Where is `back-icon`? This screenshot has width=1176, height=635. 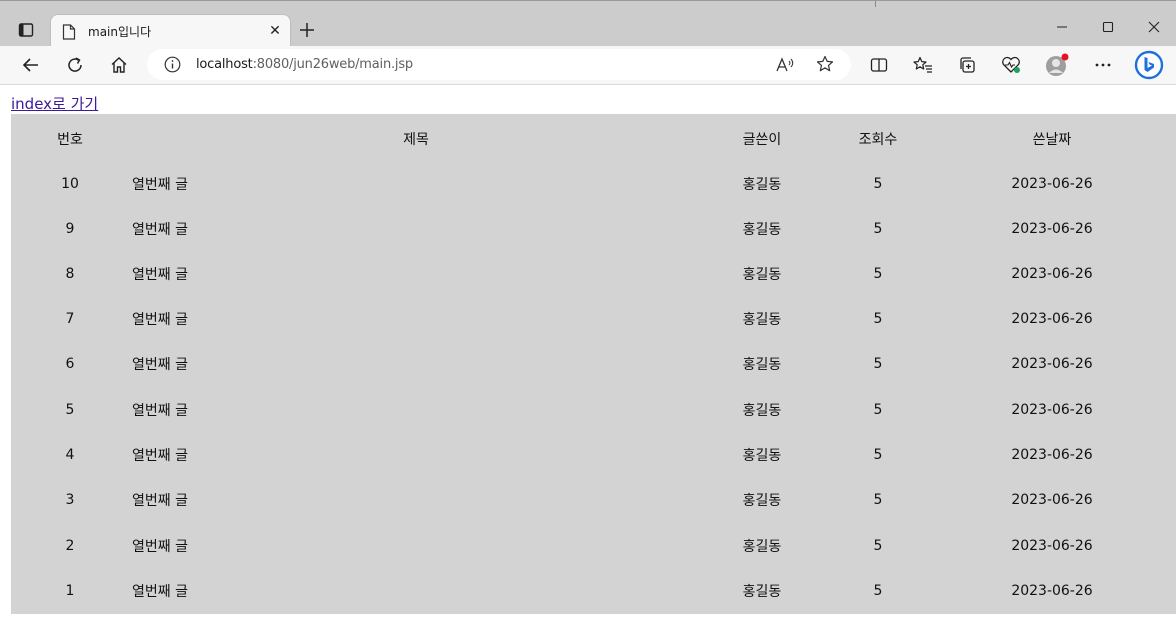 back-icon is located at coordinates (30, 65).